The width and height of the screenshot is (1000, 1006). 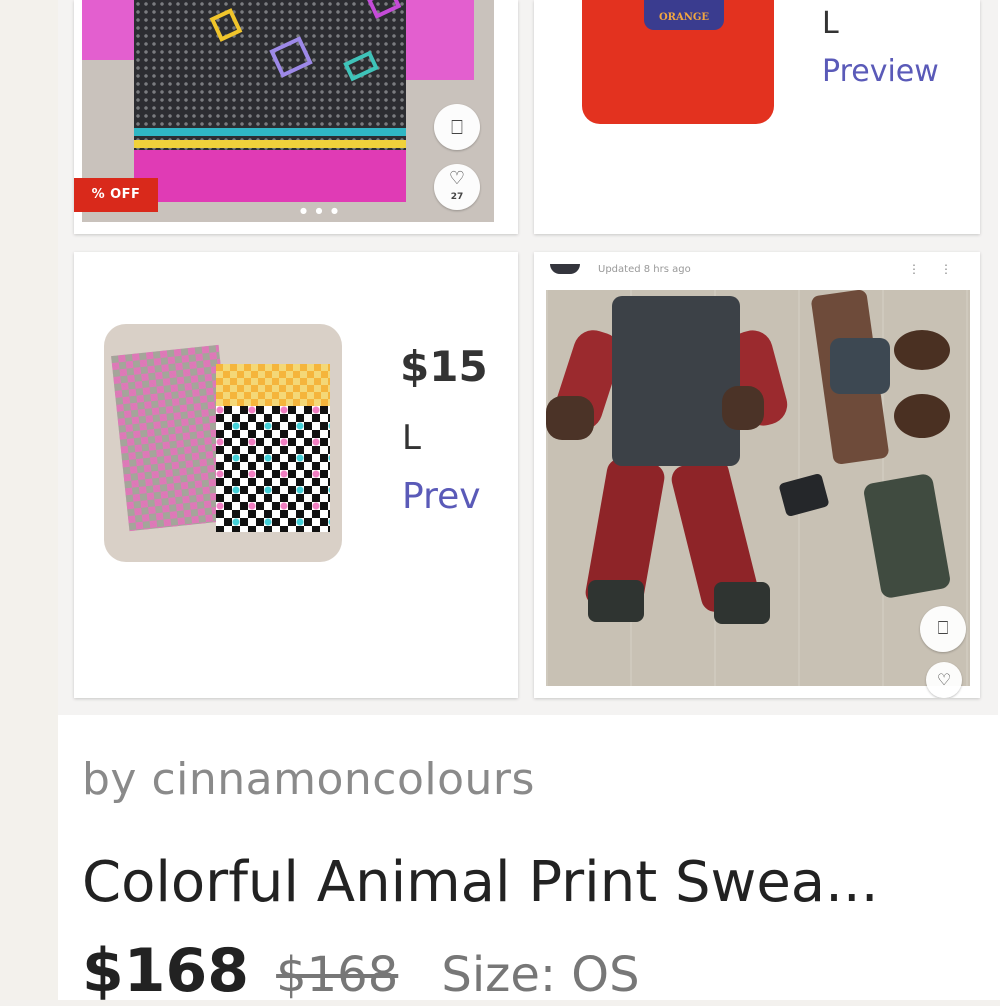 I want to click on like-count: 27, so click(x=457, y=197).